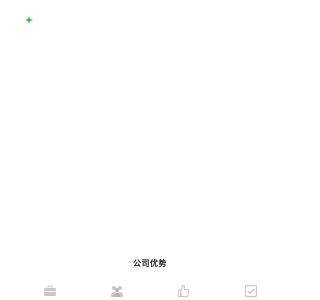  Describe the element at coordinates (251, 291) in the screenshot. I see `checkbox-icon` at that location.